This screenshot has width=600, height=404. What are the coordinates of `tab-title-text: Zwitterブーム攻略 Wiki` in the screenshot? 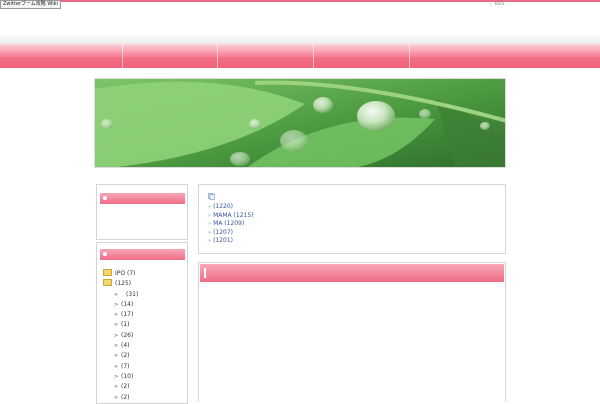 It's located at (30, 4).